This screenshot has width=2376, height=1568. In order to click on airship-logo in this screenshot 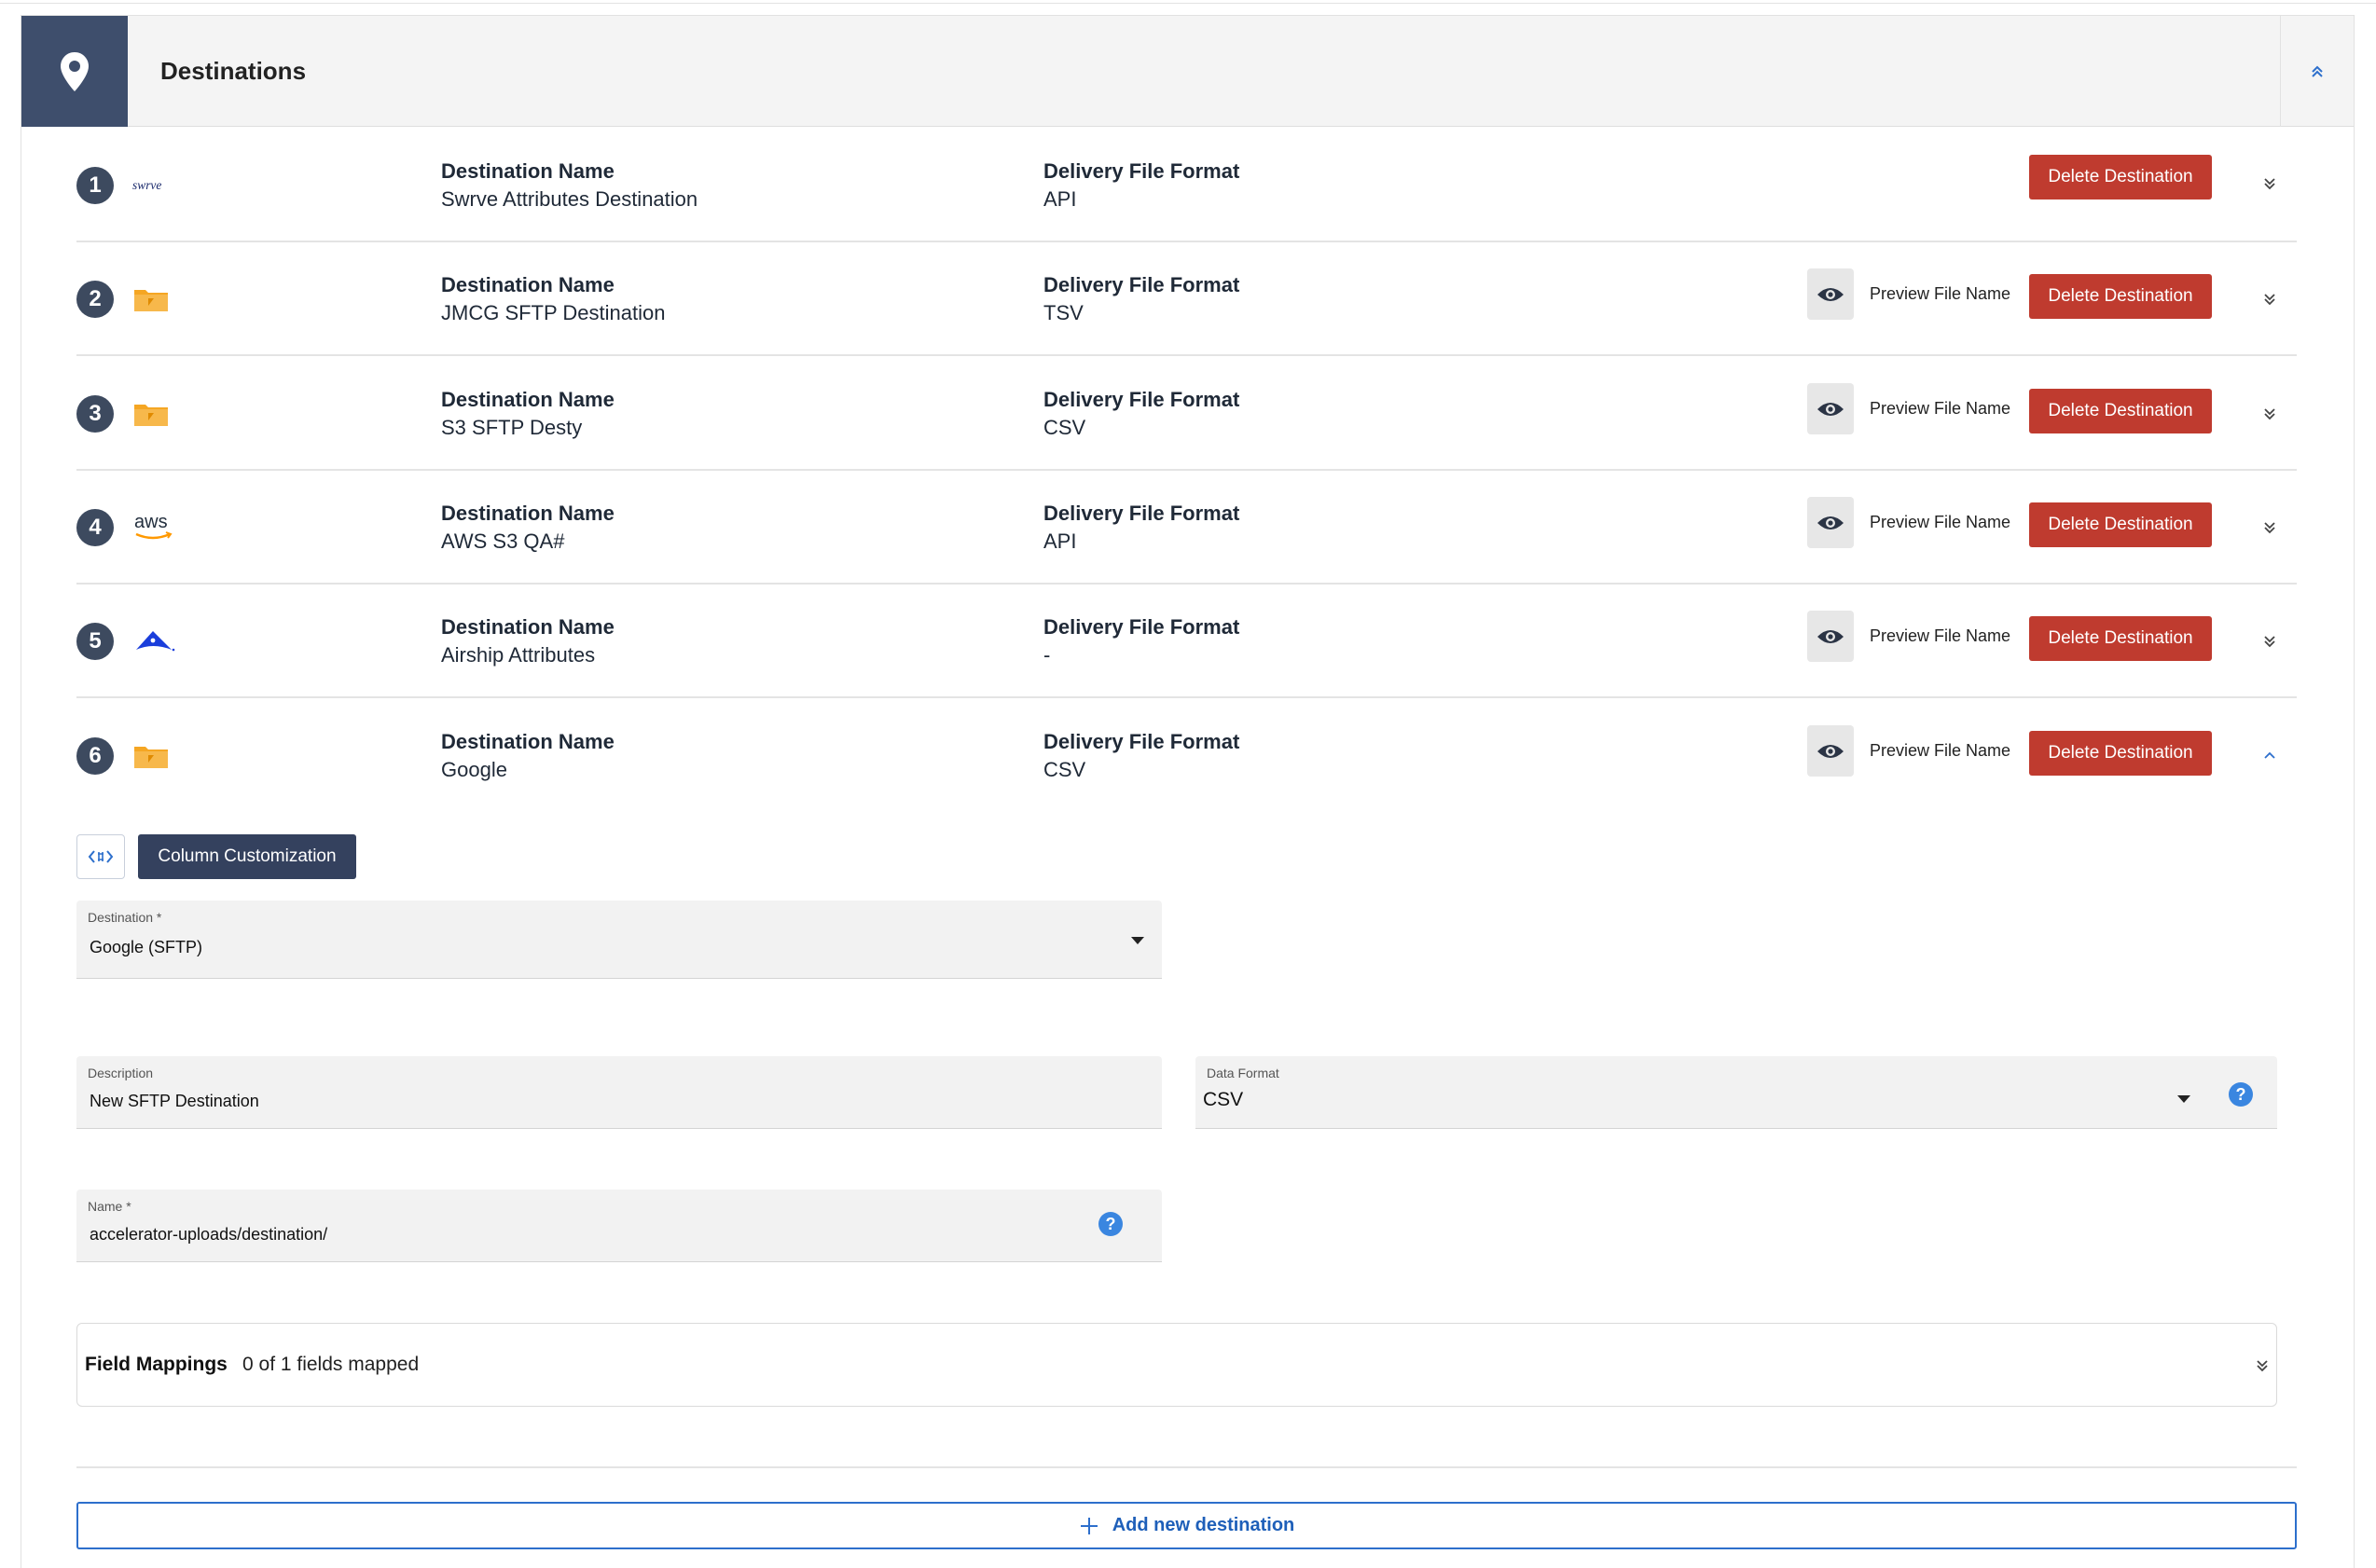, I will do `click(154, 641)`.